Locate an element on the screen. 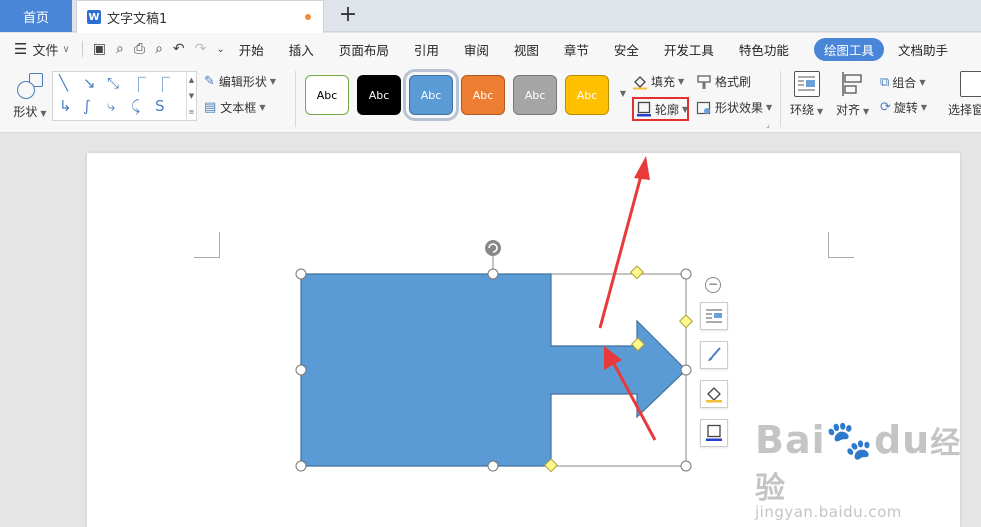 This screenshot has height=527, width=981. resize-handle-e is located at coordinates (686, 370).